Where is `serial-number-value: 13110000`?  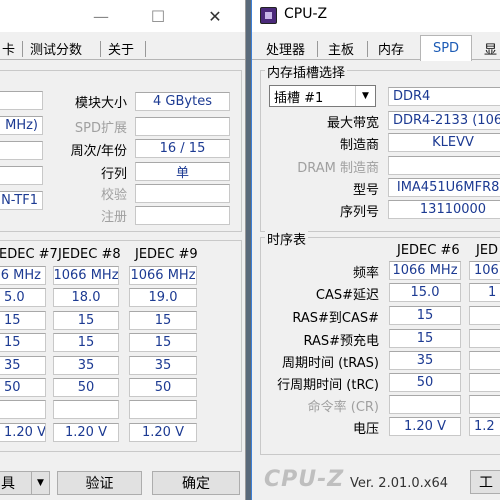 serial-number-value: 13110000 is located at coordinates (444, 209).